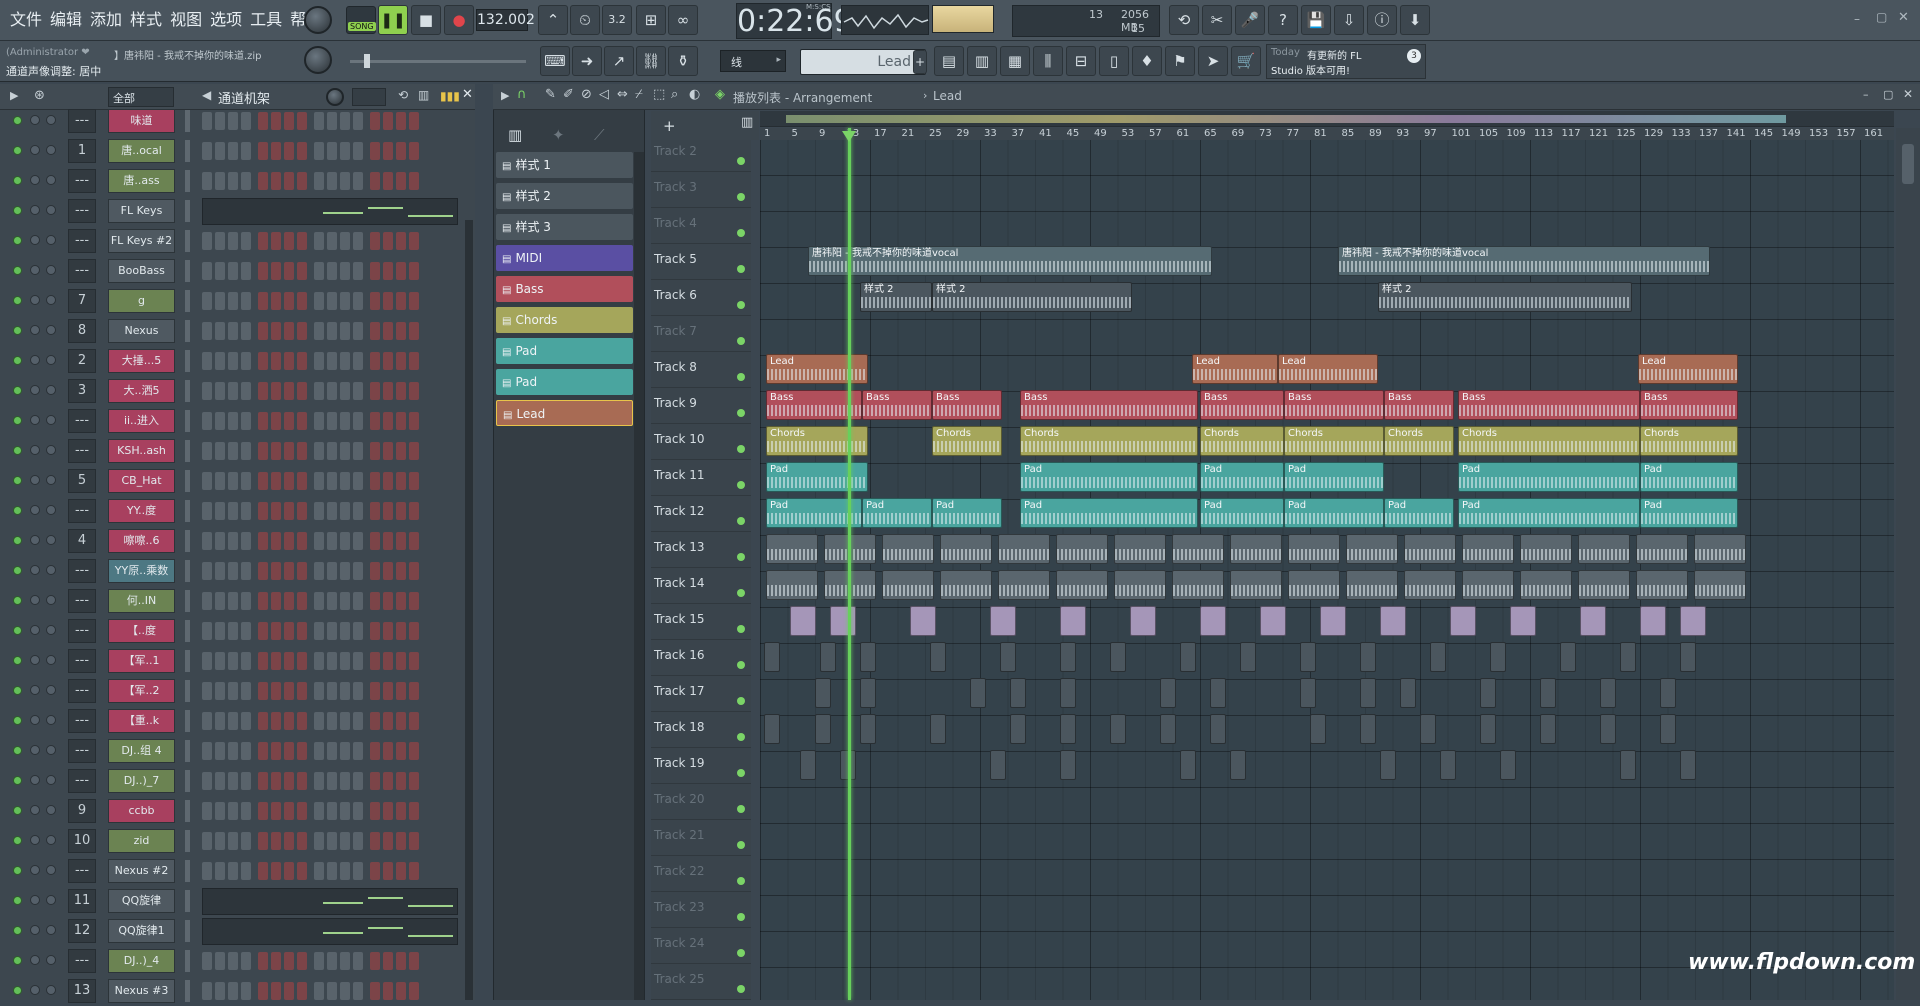 The image size is (1920, 1006). I want to click on delete-icon: ⊘, so click(586, 94).